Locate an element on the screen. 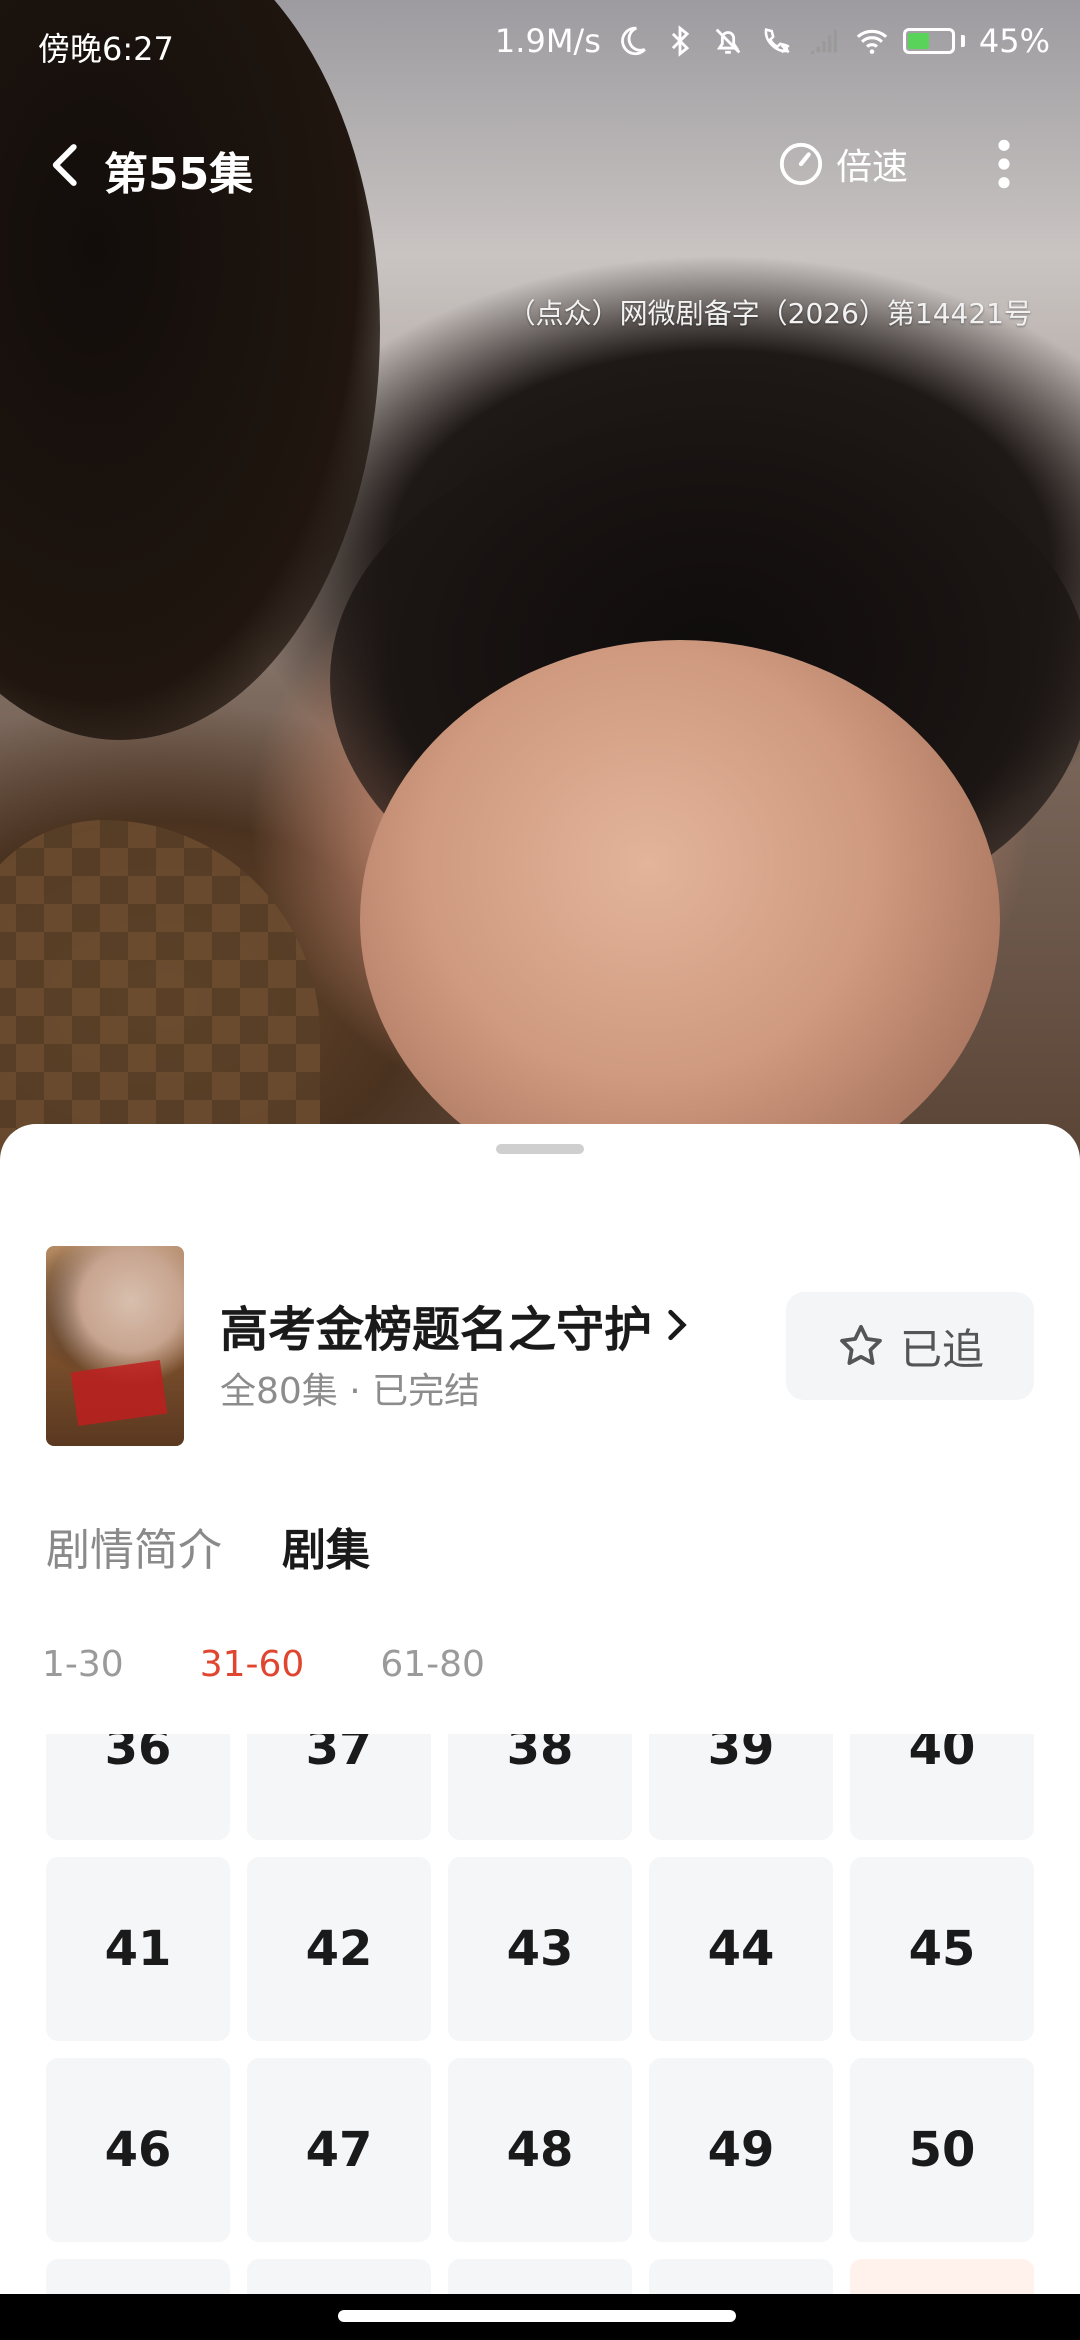  follow-button: 已追 is located at coordinates (910, 1346).